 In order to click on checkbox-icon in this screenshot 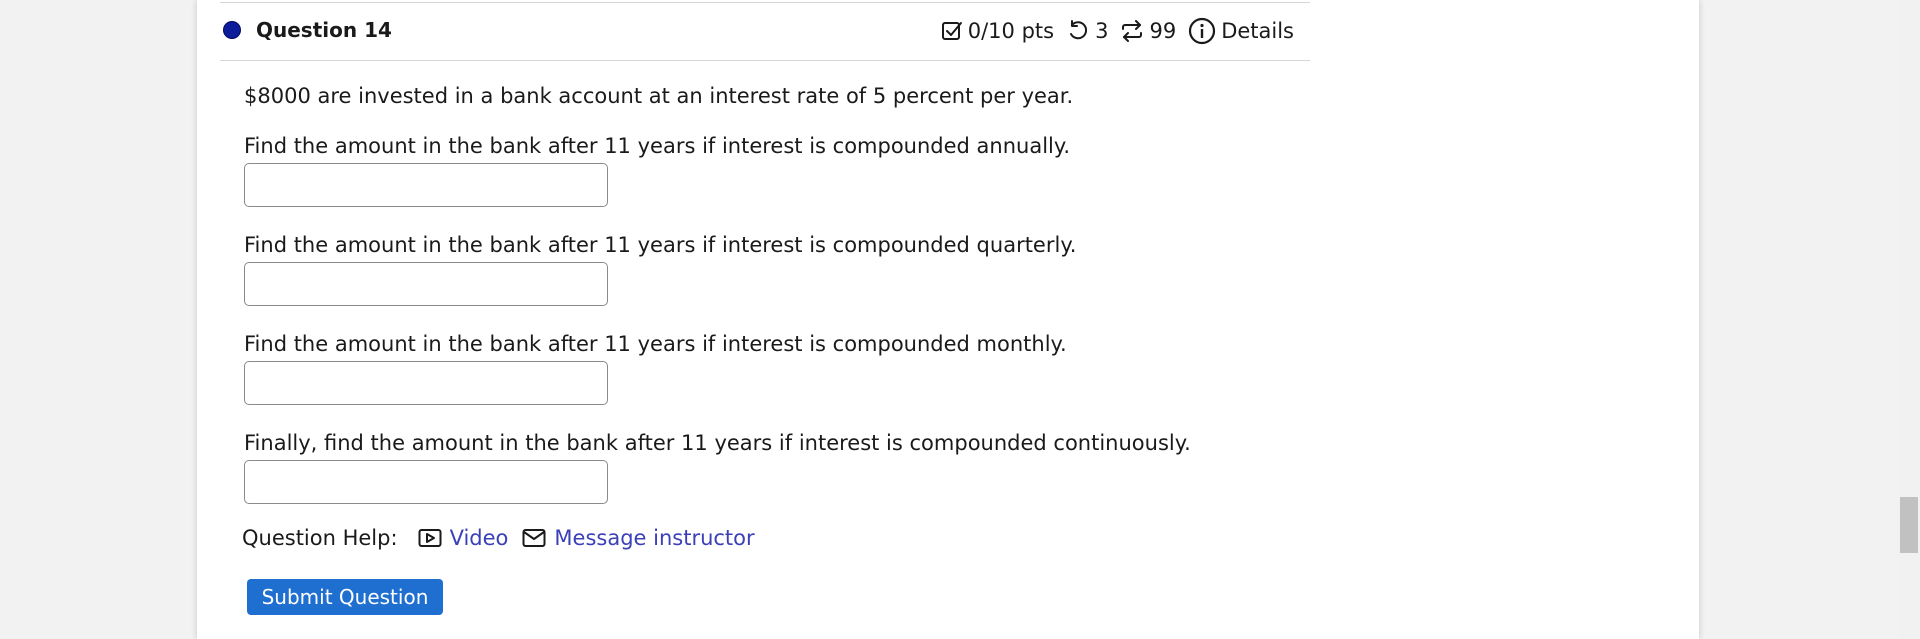, I will do `click(951, 31)`.